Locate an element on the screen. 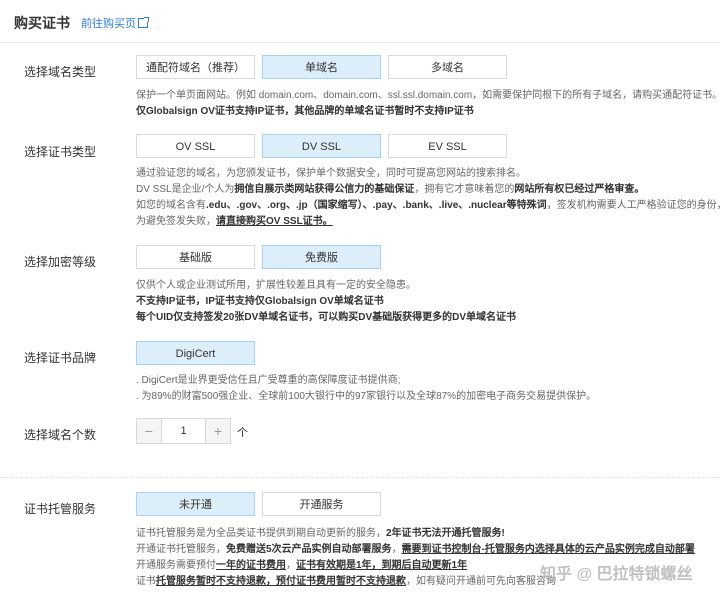 Image resolution: width=720 pixels, height=602 pixels. watermark: 知乎 @ 巴拉特锁螺丝 is located at coordinates (616, 574).